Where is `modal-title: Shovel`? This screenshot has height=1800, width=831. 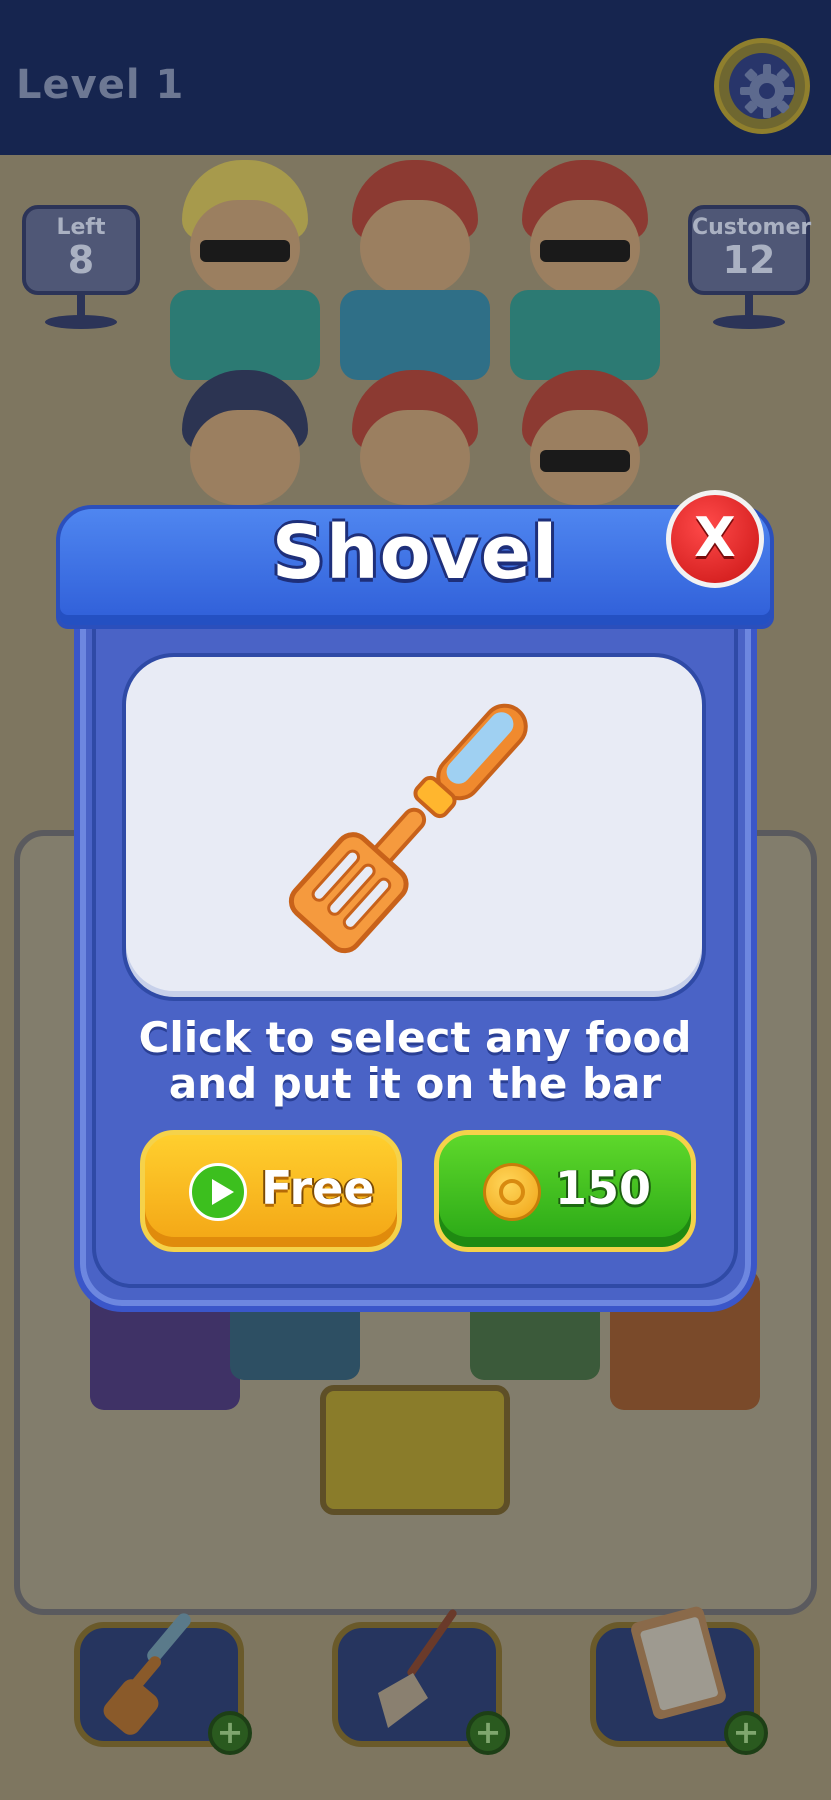
modal-title: Shovel is located at coordinates (415, 553).